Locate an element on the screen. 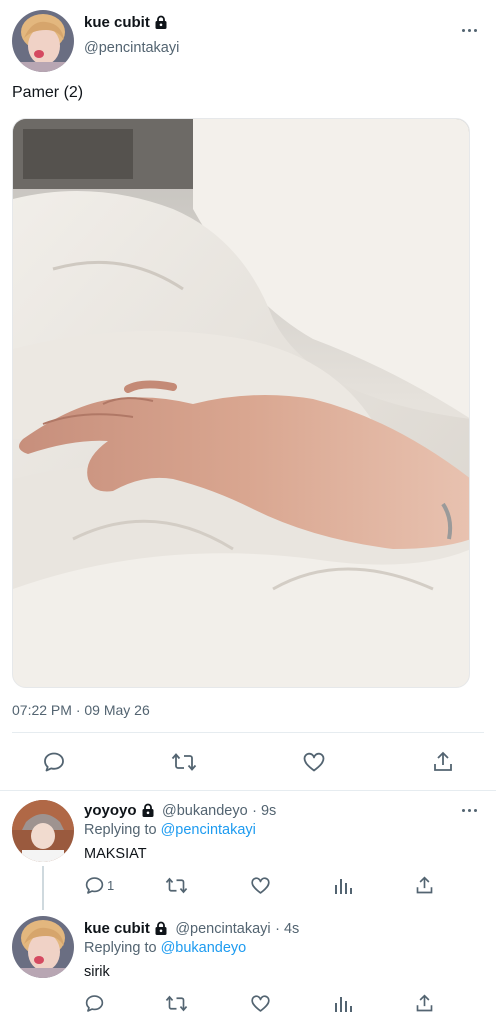 The image size is (496, 1024). reply-button: 1 is located at coordinates (99, 885).